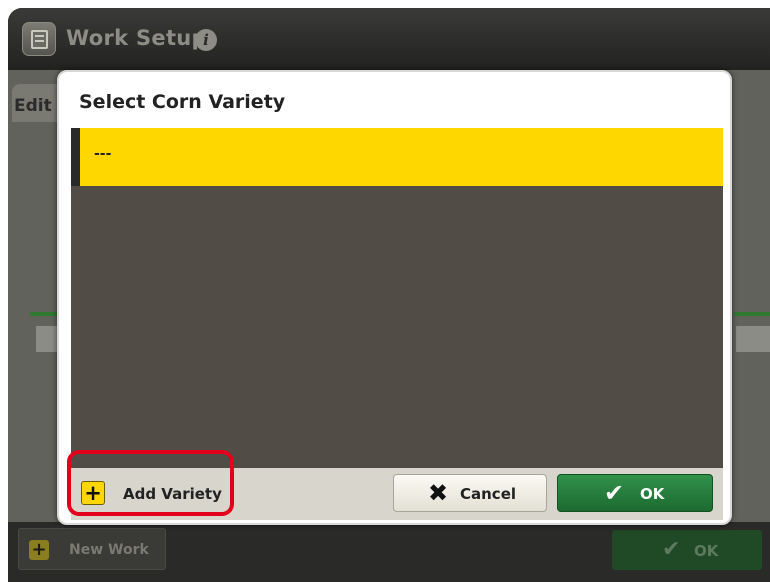  Describe the element at coordinates (706, 551) in the screenshot. I see `bottom-ok-label: OK` at that location.